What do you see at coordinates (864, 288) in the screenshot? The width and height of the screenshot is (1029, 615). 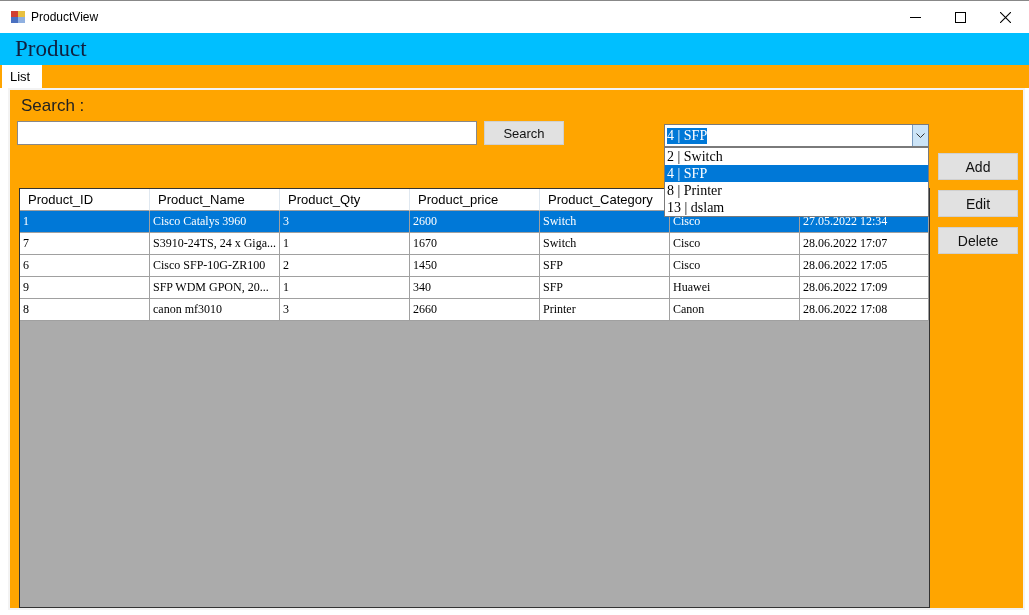 I see `table-cell: 28.06.2022 17:09` at bounding box center [864, 288].